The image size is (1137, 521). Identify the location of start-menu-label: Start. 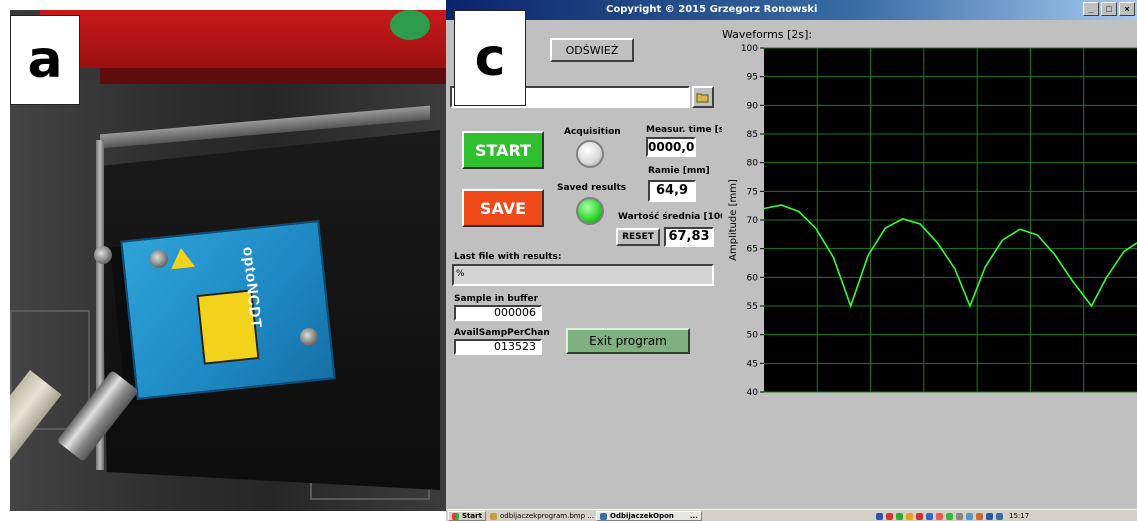
(472, 516).